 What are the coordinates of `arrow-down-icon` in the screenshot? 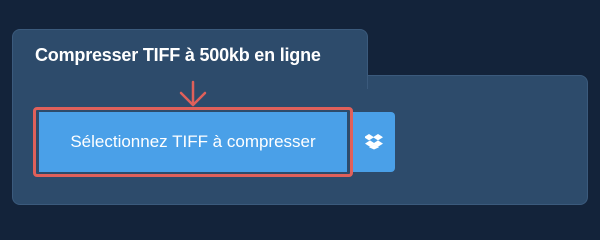 It's located at (193, 93).